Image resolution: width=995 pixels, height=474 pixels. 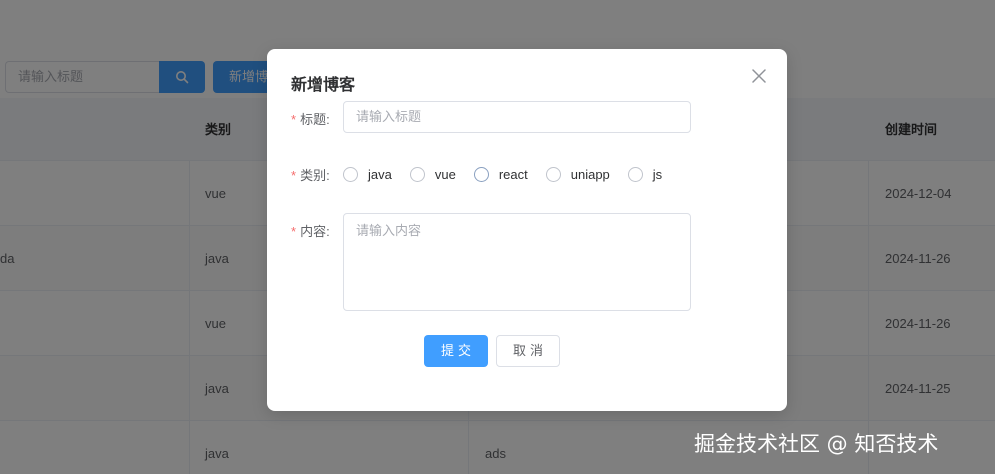 What do you see at coordinates (389, 230) in the screenshot?
I see `content-placeholder: 请输入内容` at bounding box center [389, 230].